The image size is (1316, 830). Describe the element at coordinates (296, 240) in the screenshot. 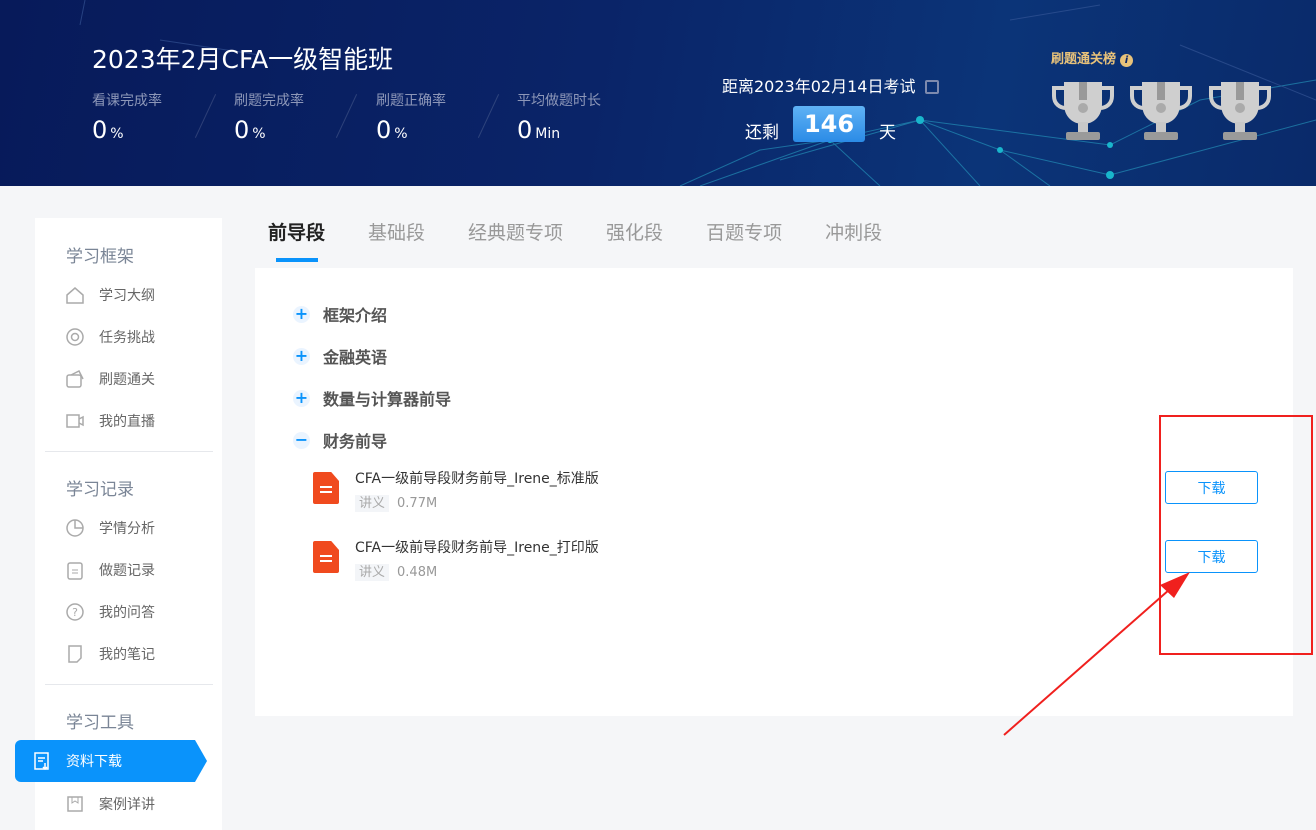

I see `tab-pre-stage: 前导段` at that location.